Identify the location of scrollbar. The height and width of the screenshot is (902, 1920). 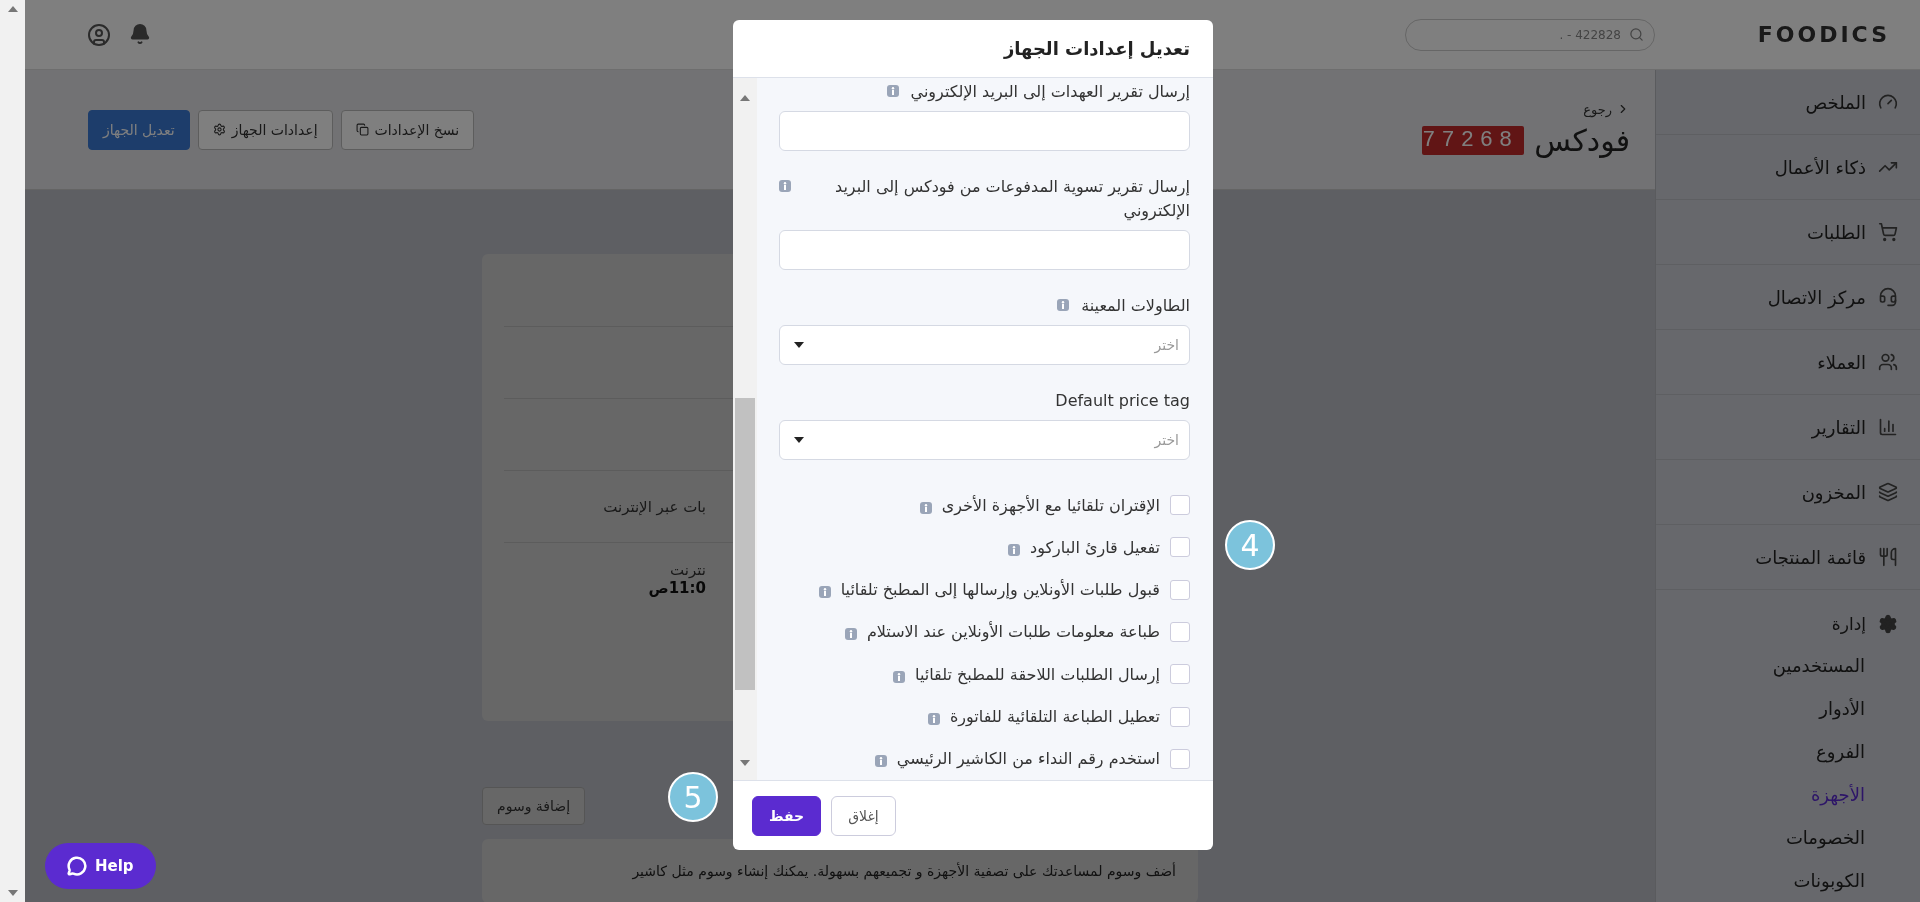
(12, 451).